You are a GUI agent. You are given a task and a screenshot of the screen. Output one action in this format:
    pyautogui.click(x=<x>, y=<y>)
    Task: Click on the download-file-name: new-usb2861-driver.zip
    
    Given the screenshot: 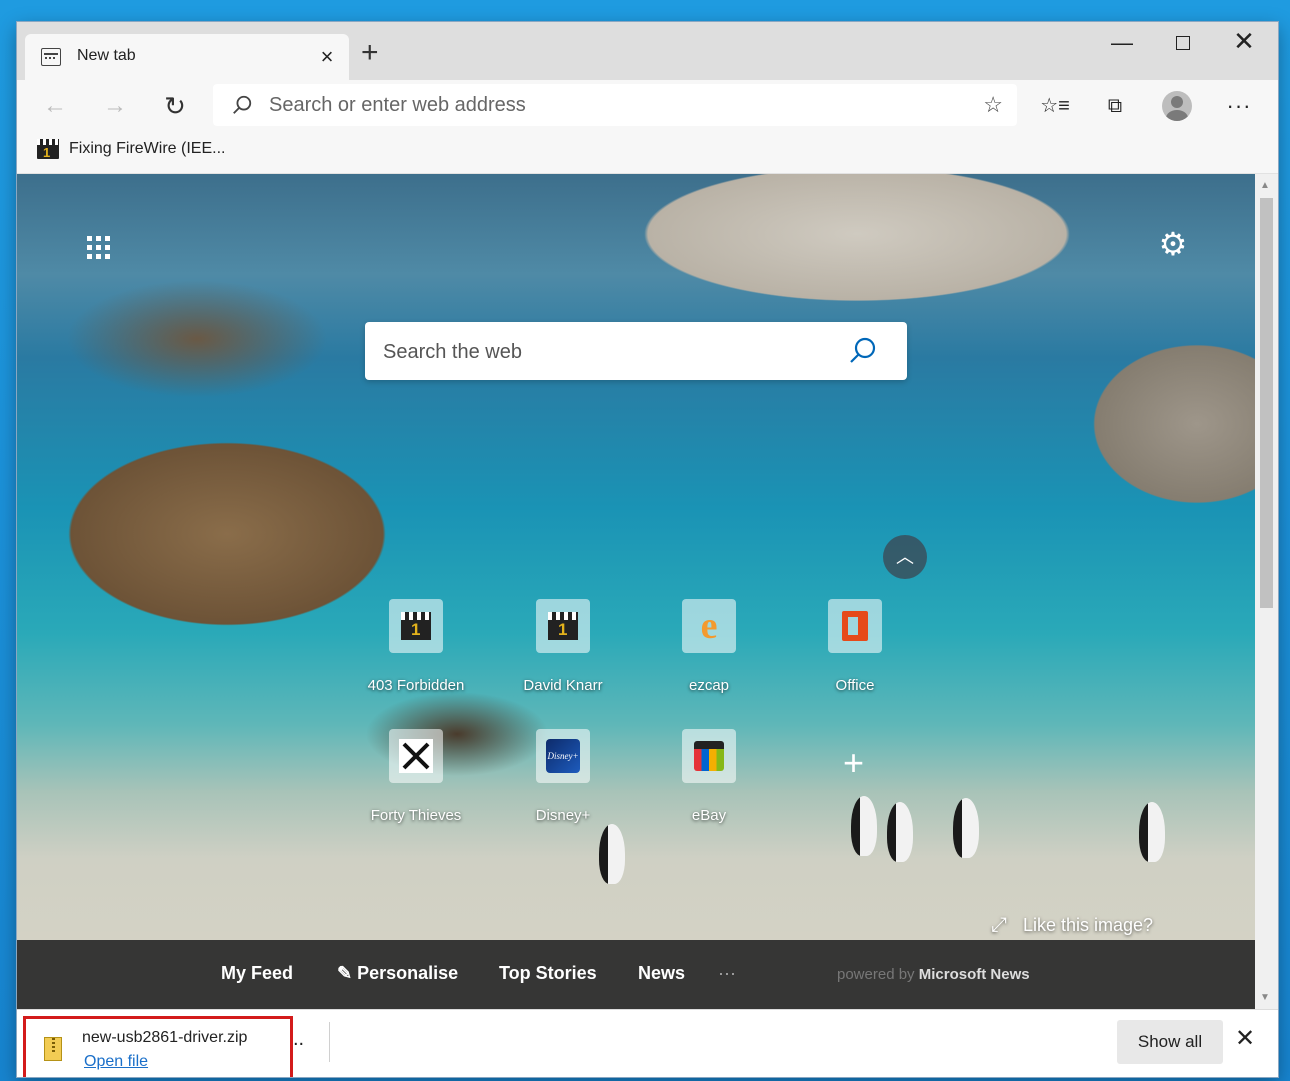 What is the action you would take?
    pyautogui.click(x=165, y=1037)
    